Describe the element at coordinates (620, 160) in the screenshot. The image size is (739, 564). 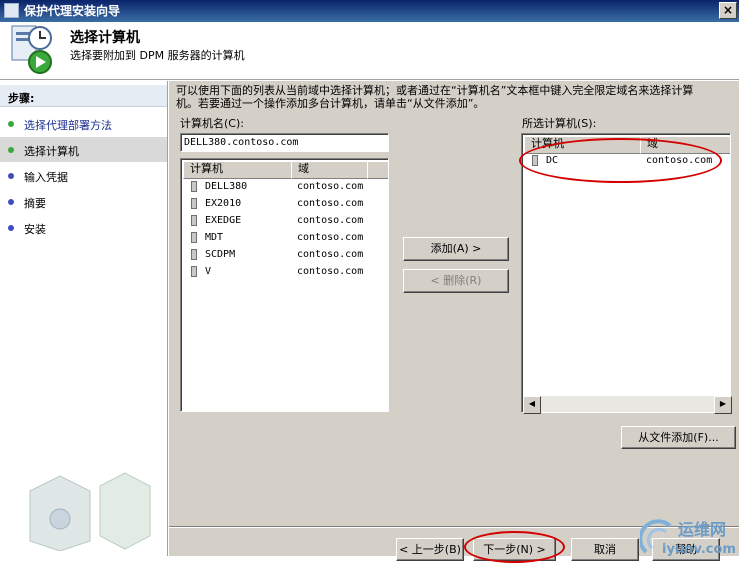
I see `annotation-ellipse-selected` at that location.